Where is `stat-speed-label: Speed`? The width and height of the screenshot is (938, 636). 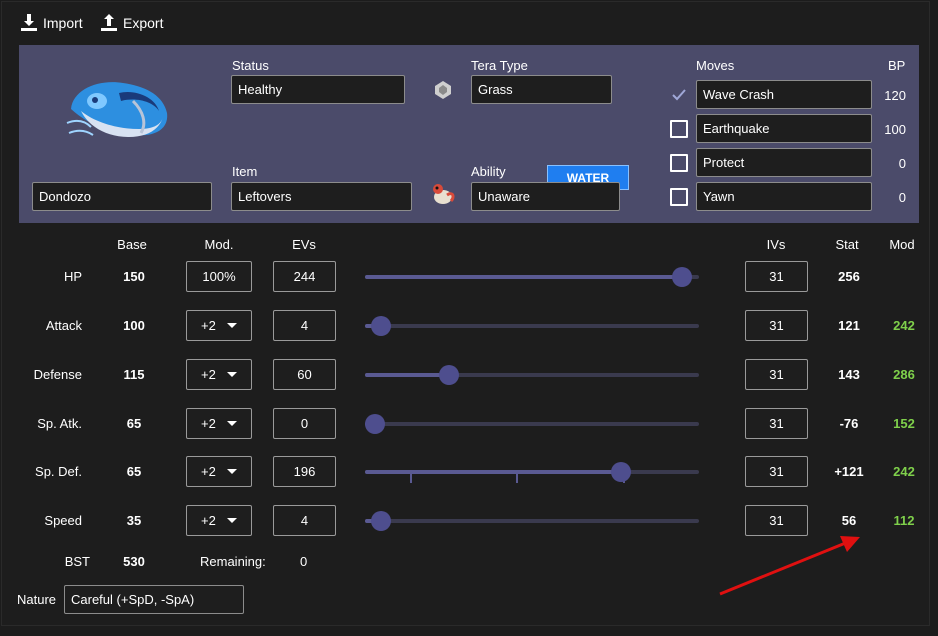
stat-speed-label: Speed is located at coordinates (63, 520).